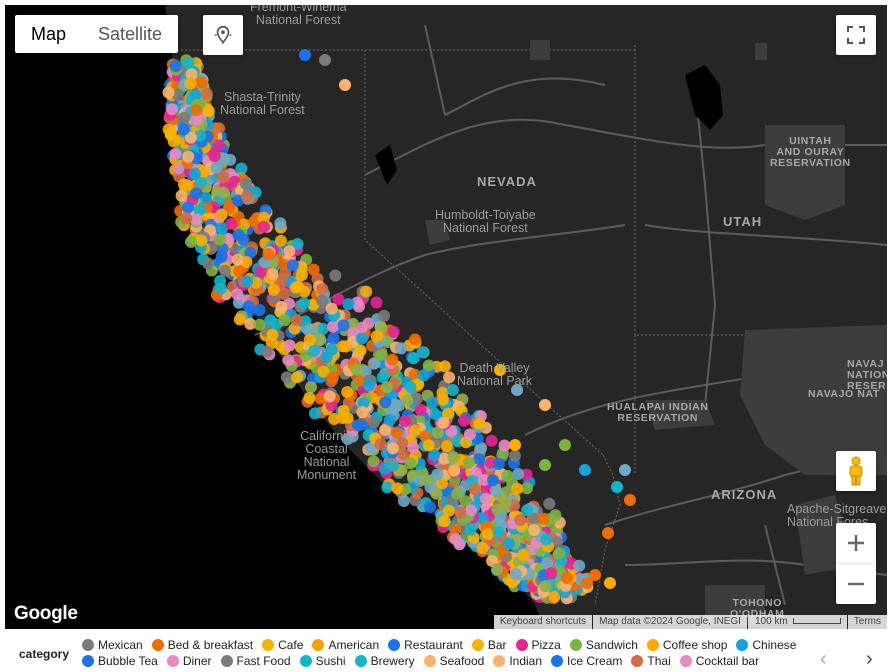 The height and width of the screenshot is (672, 892). Describe the element at coordinates (223, 35) in the screenshot. I see `geolocate-button` at that location.